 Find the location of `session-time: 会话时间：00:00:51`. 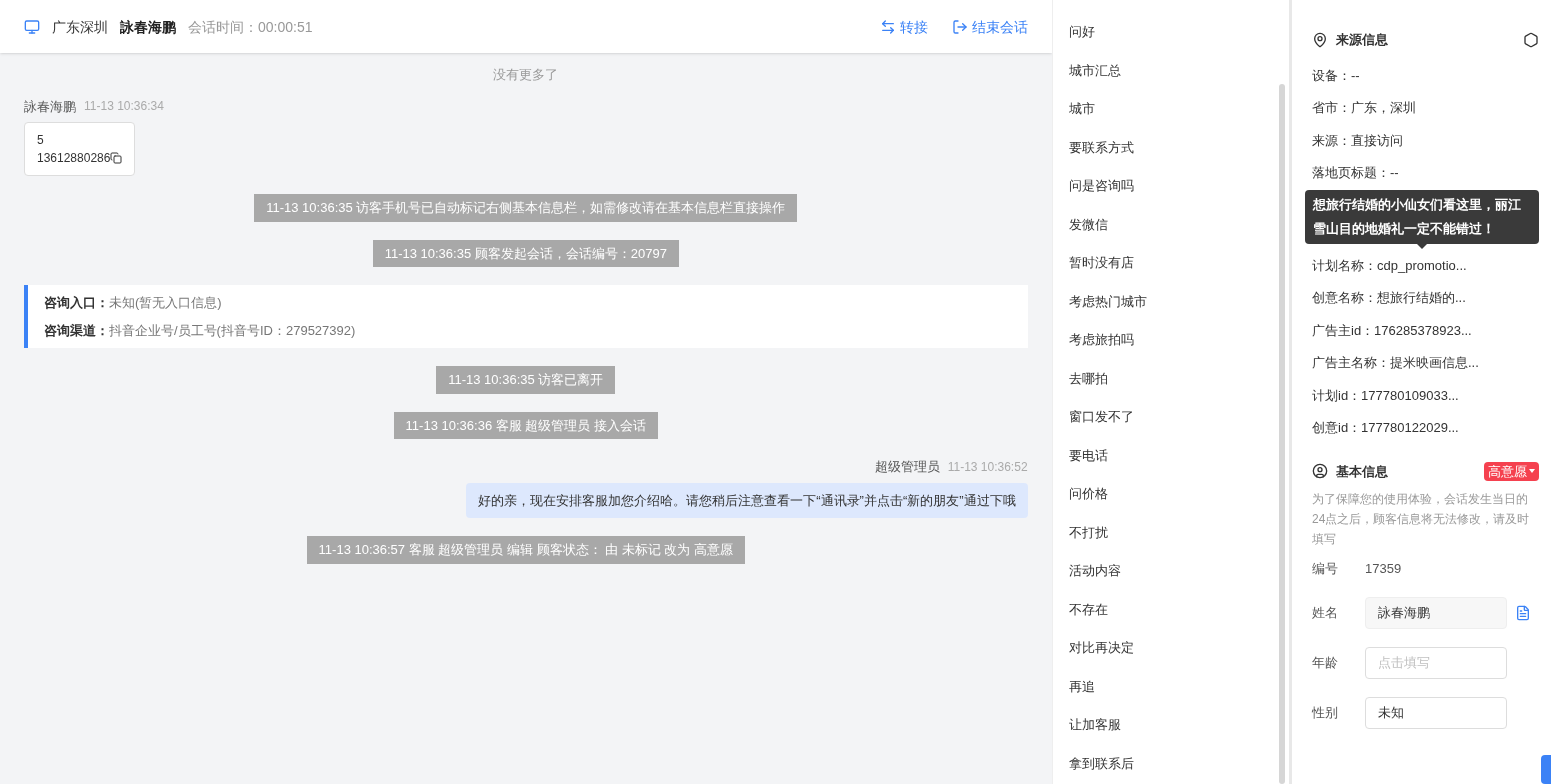

session-time: 会话时间：00:00:51 is located at coordinates (250, 27).